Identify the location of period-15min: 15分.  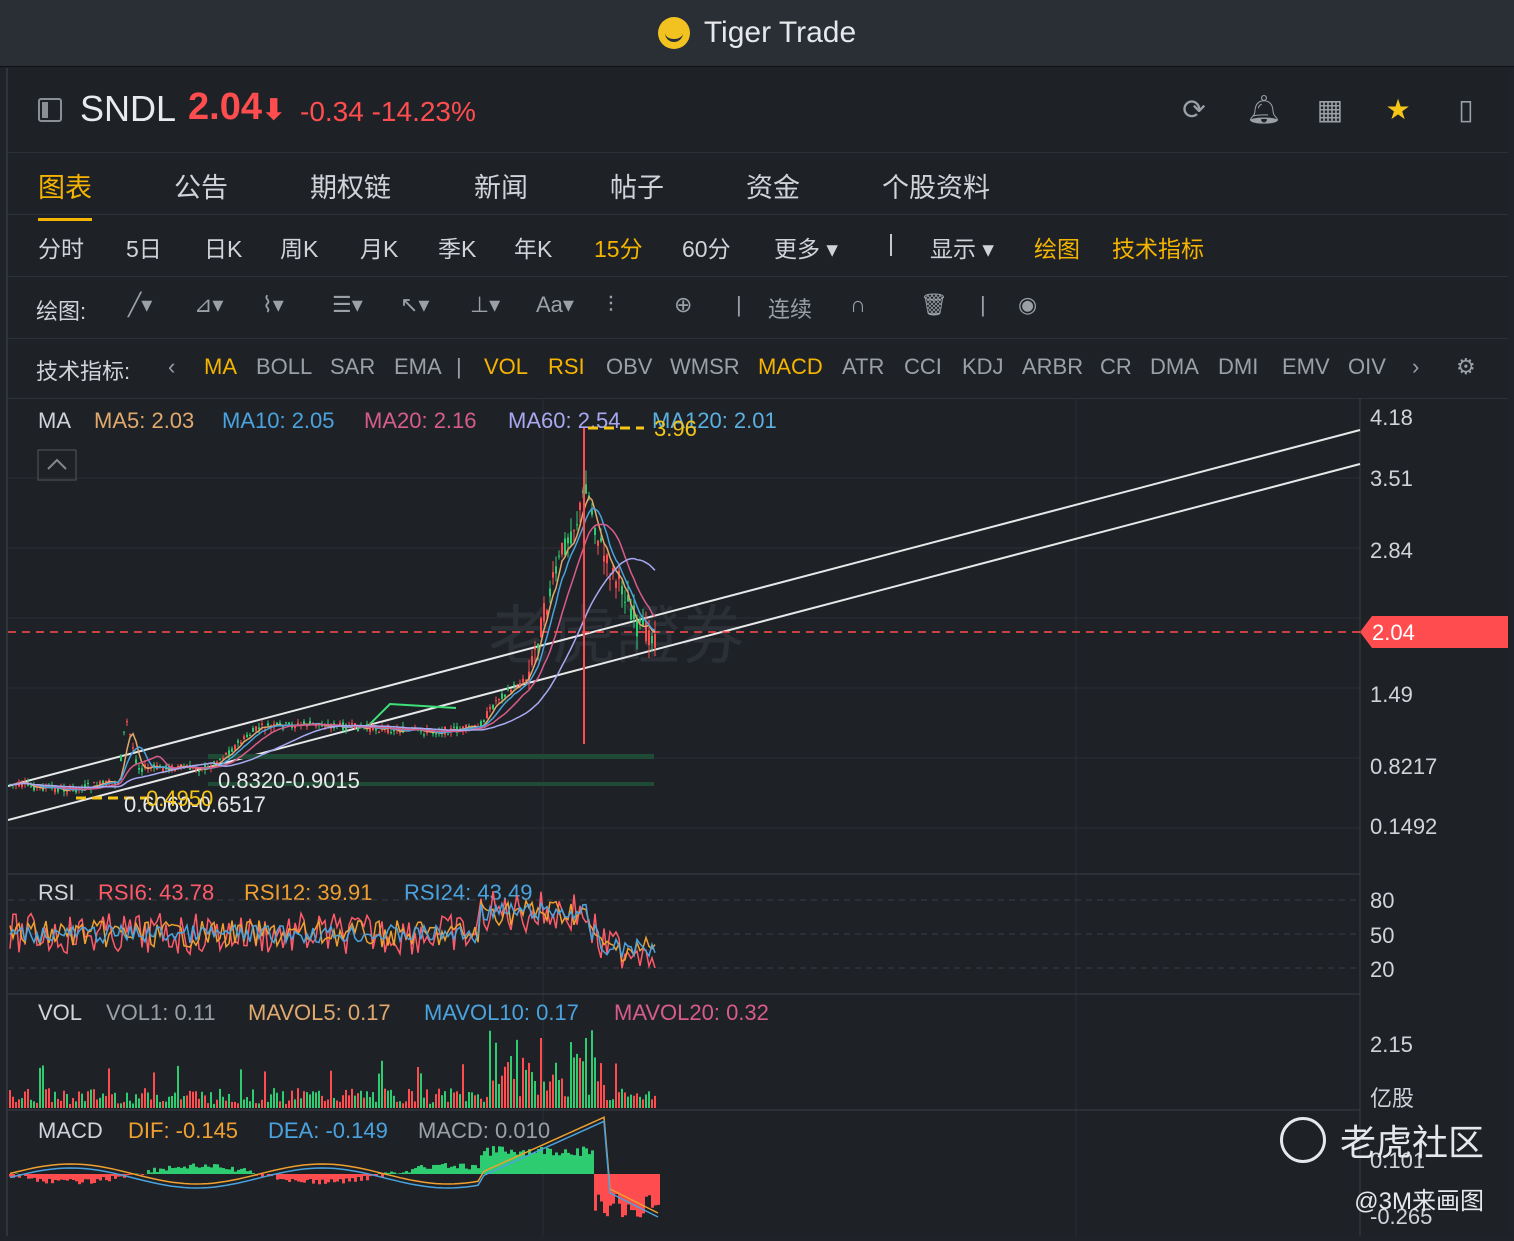
(618, 247).